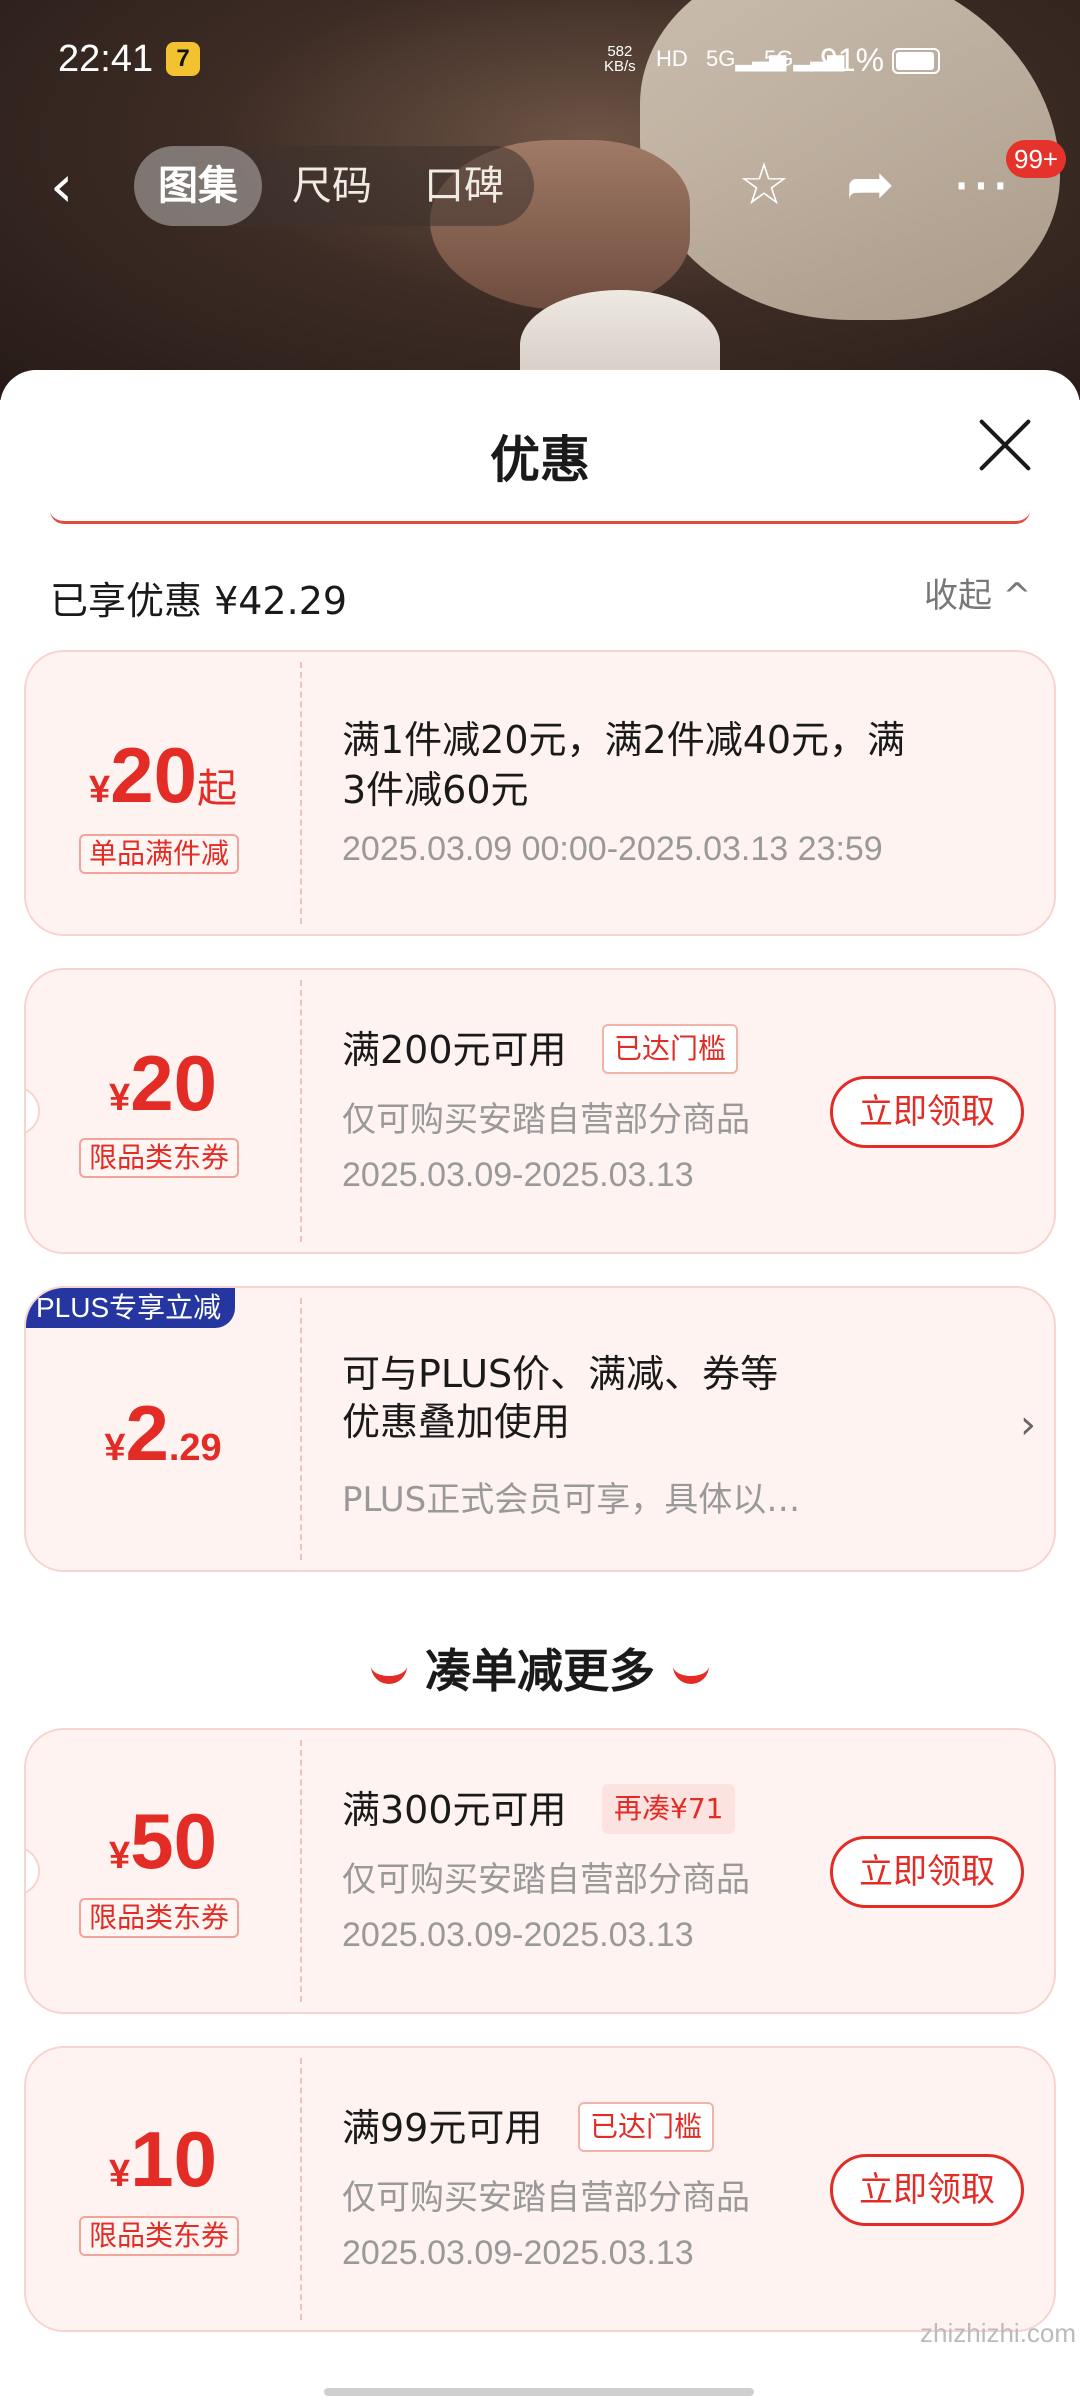  I want to click on favorite-star-icon: ☆, so click(764, 184).